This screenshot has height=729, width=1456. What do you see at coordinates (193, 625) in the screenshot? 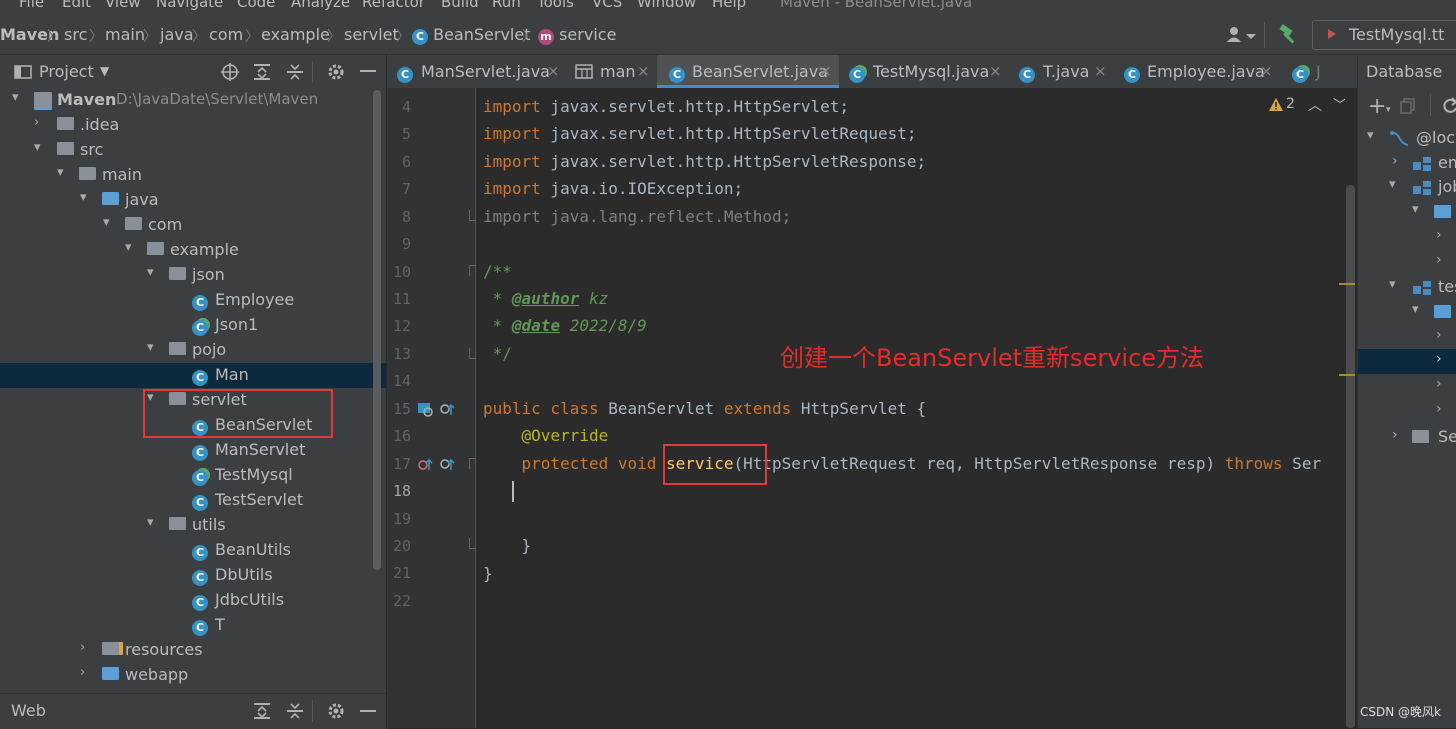
I see `tree-node-t: C T` at bounding box center [193, 625].